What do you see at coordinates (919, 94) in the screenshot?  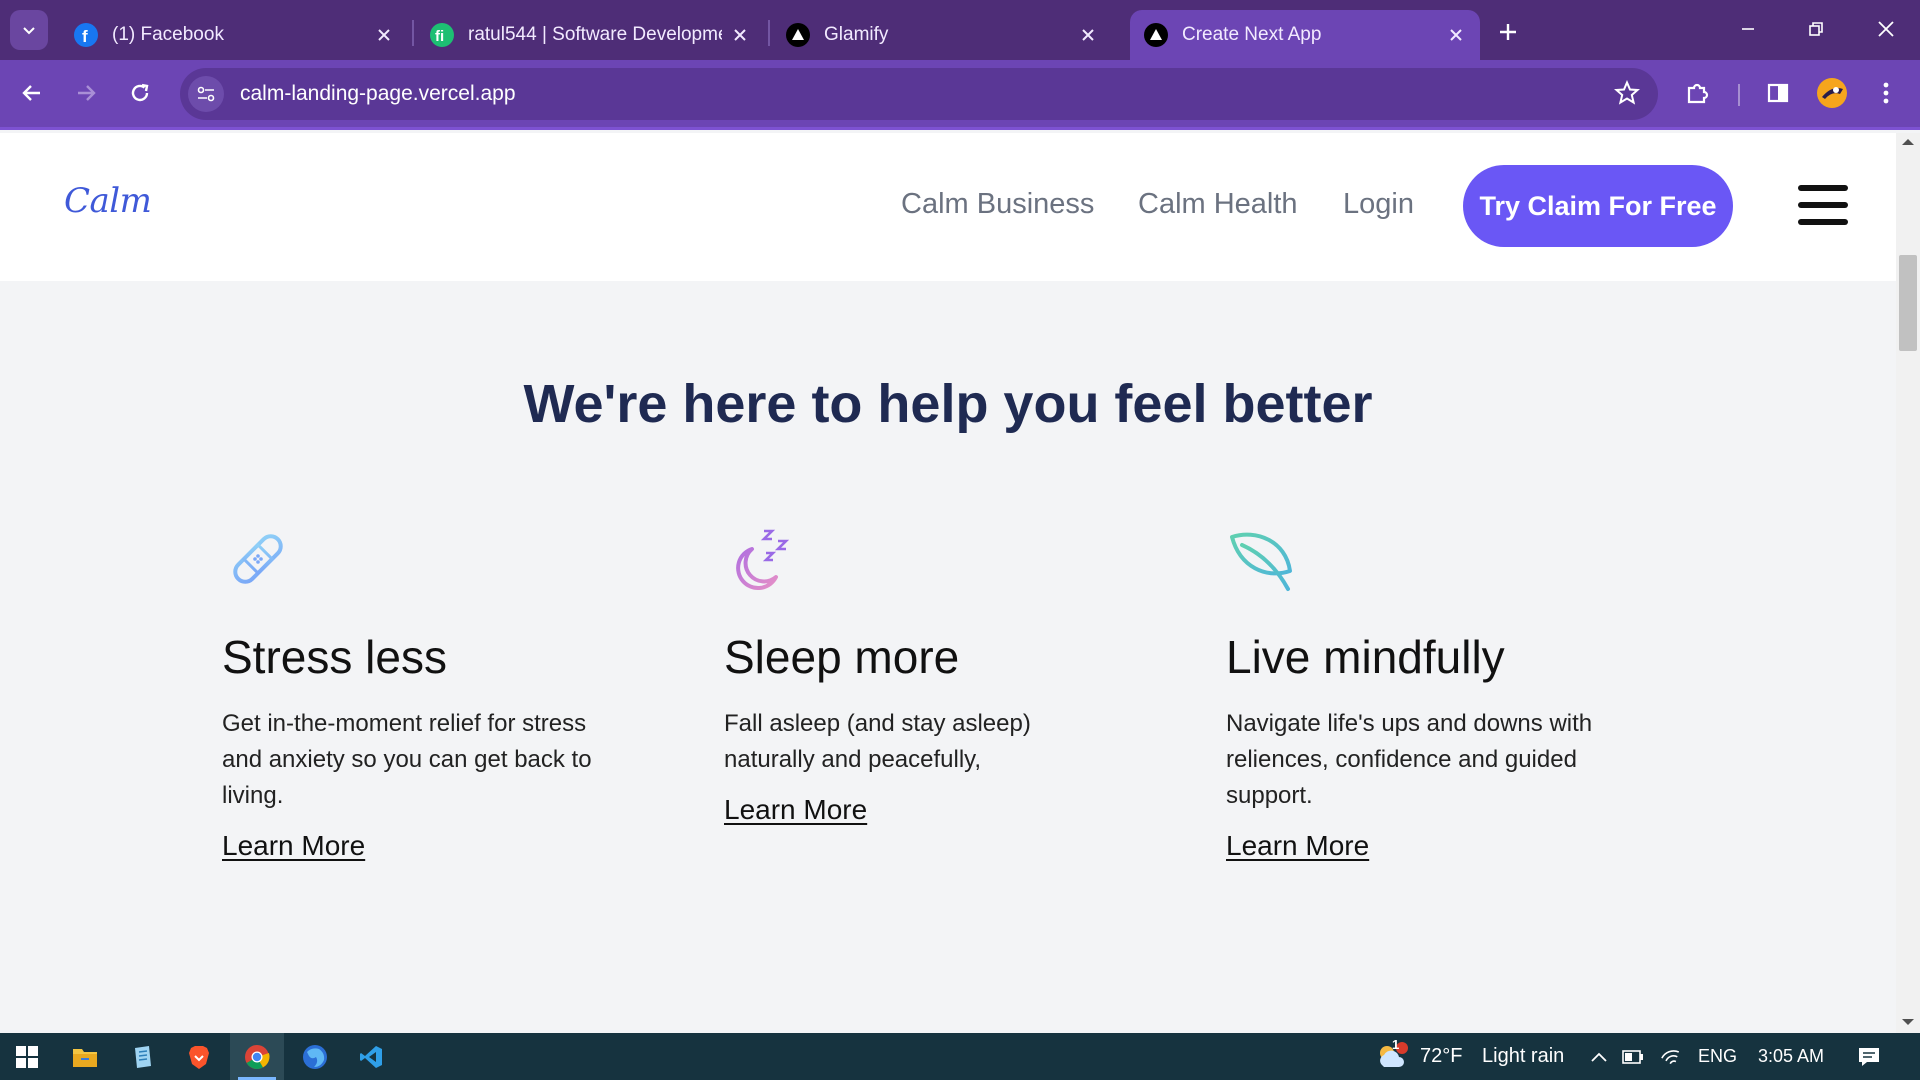 I see `address-bar: calm-landing-page.vercel.app` at bounding box center [919, 94].